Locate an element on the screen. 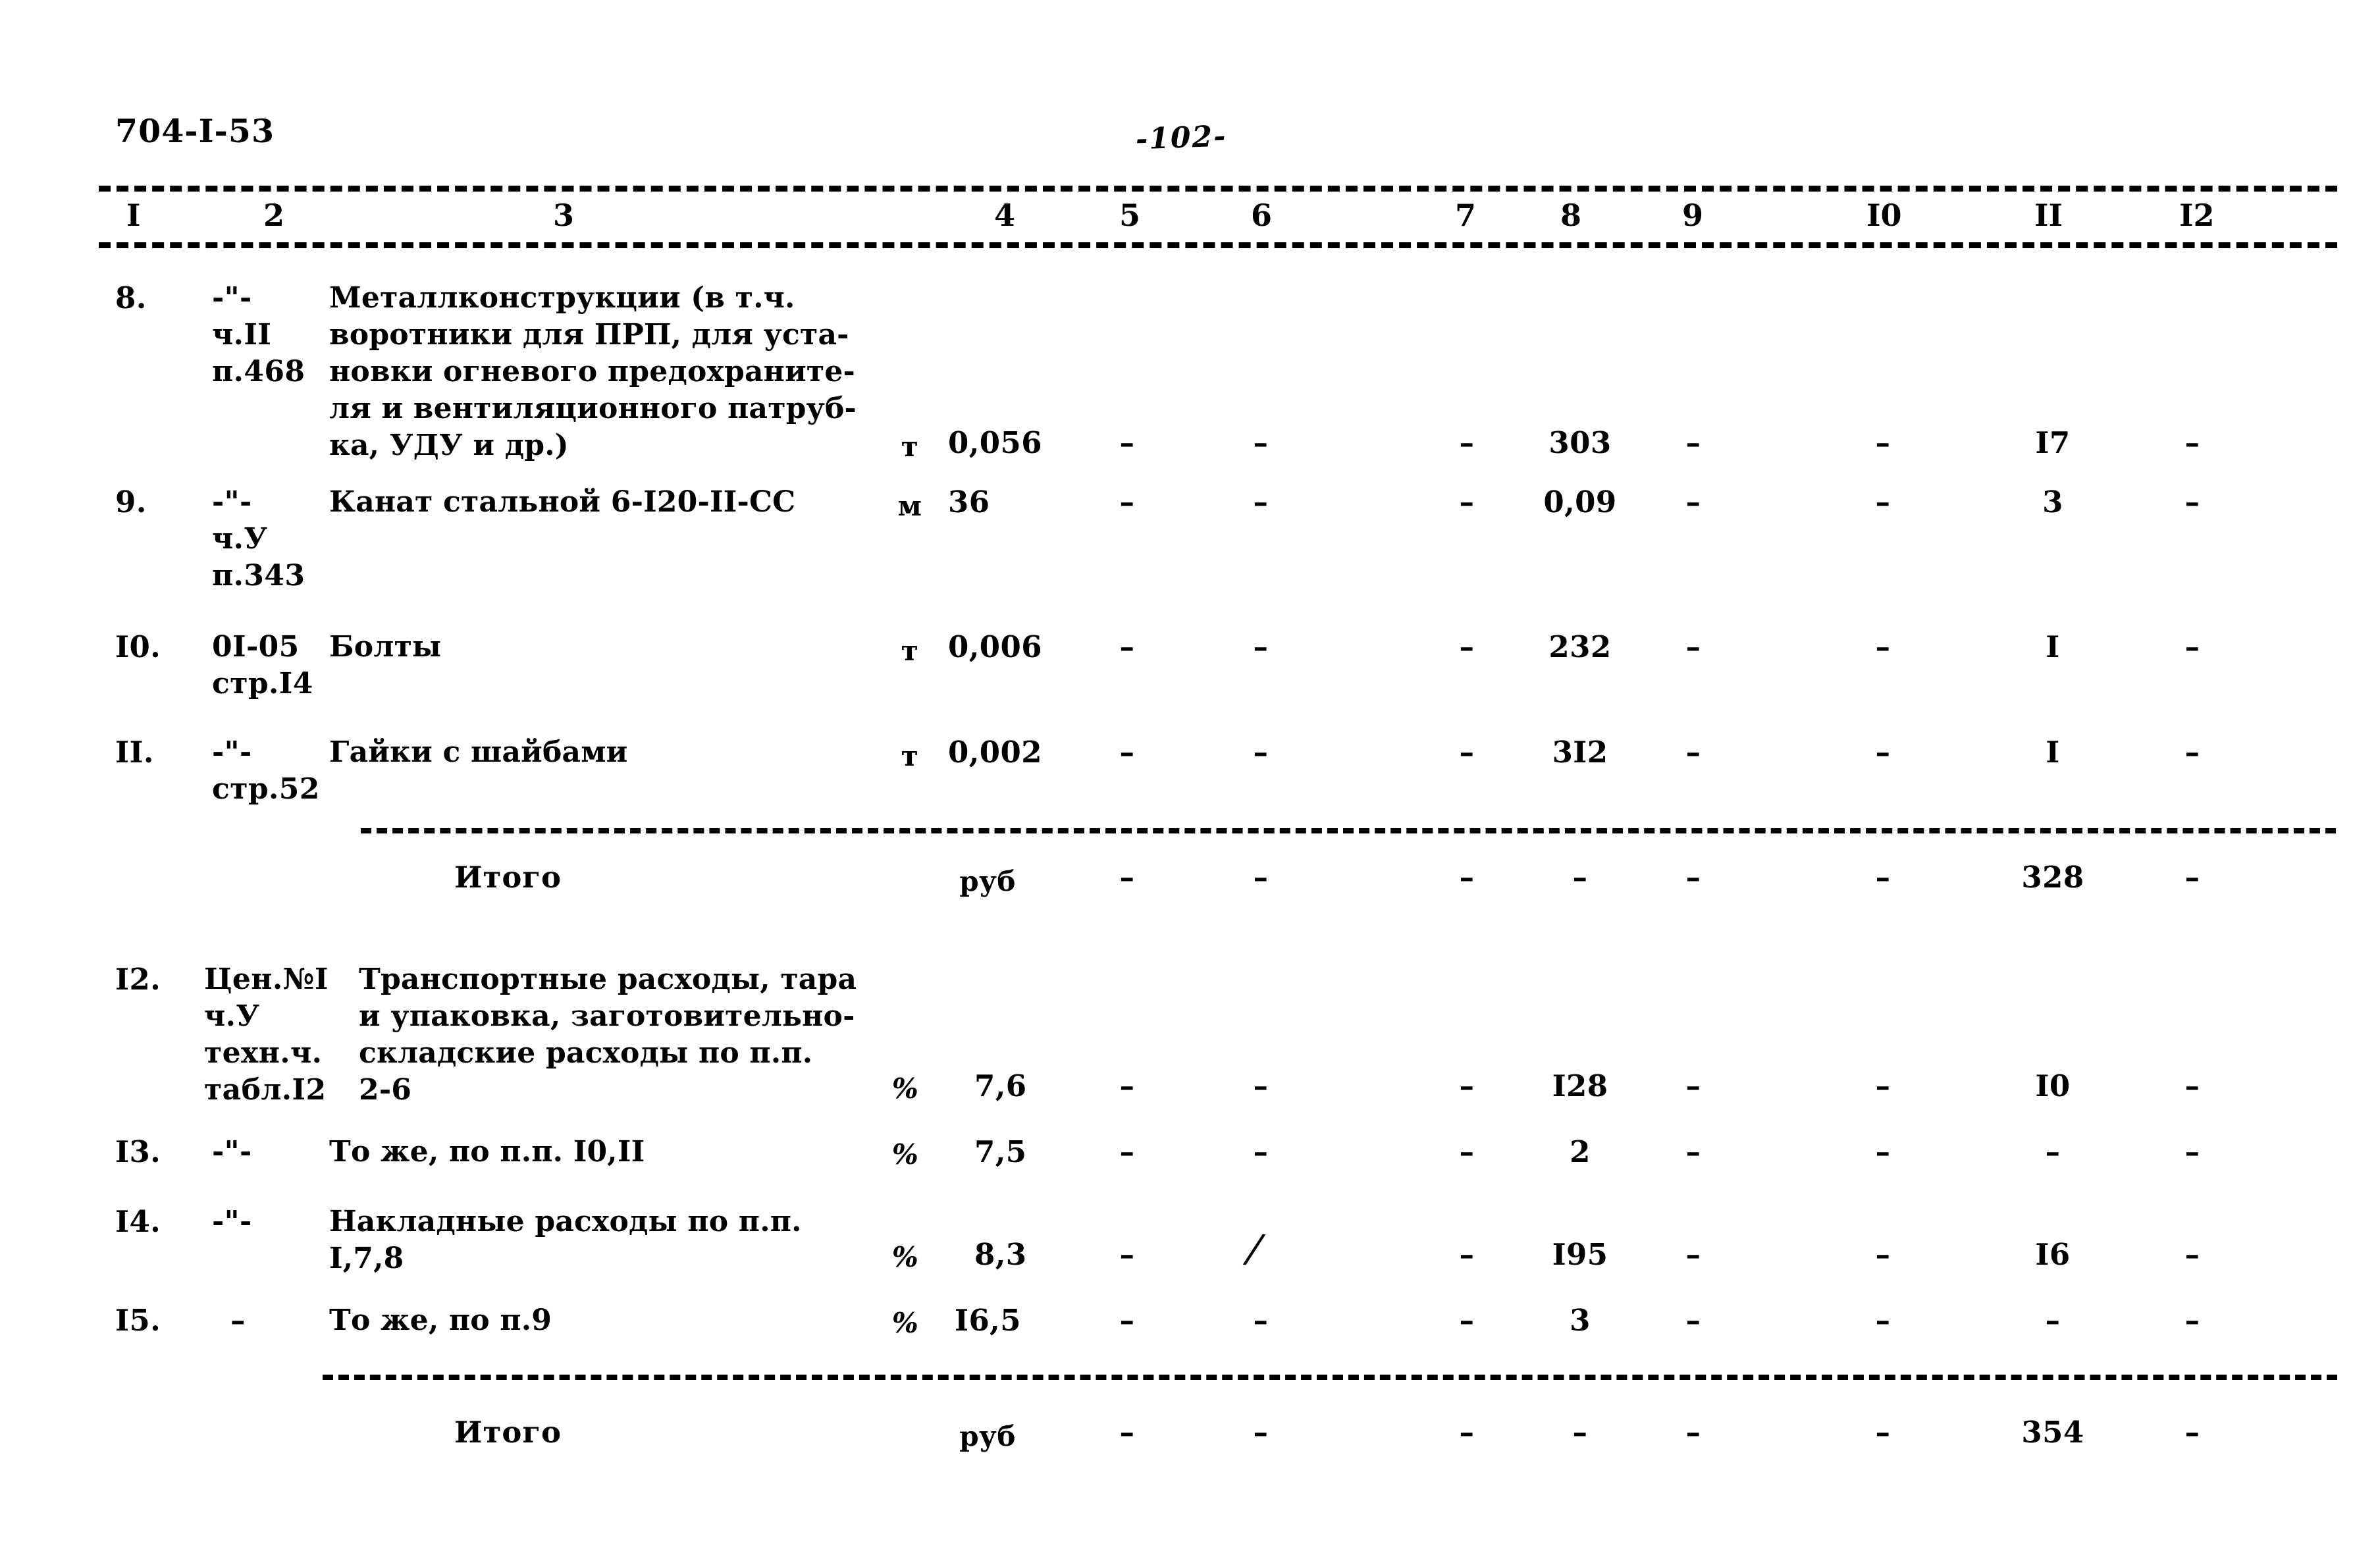 The width and height of the screenshot is (2380, 1555). row-ref-line: табл.I2 is located at coordinates (265, 1090).